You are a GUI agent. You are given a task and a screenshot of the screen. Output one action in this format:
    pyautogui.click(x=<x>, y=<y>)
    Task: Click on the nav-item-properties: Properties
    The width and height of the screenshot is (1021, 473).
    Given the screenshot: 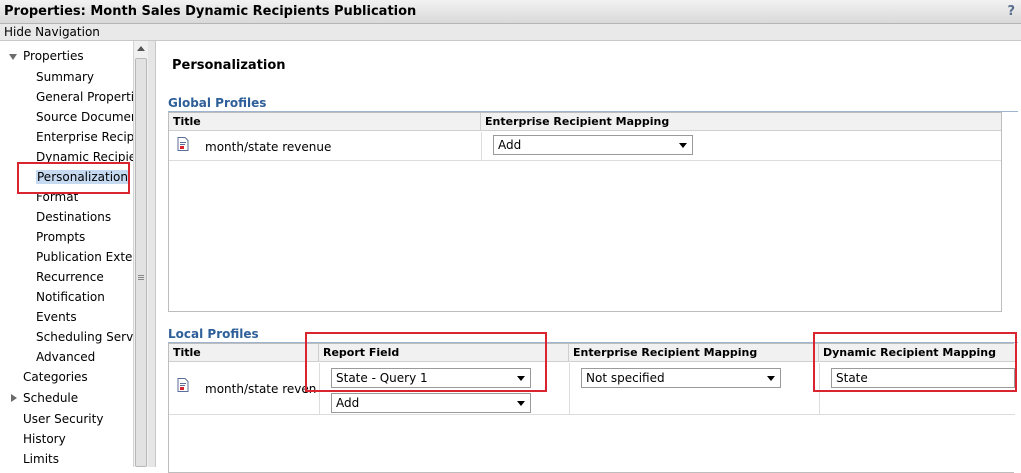 What is the action you would take?
    pyautogui.click(x=53, y=56)
    